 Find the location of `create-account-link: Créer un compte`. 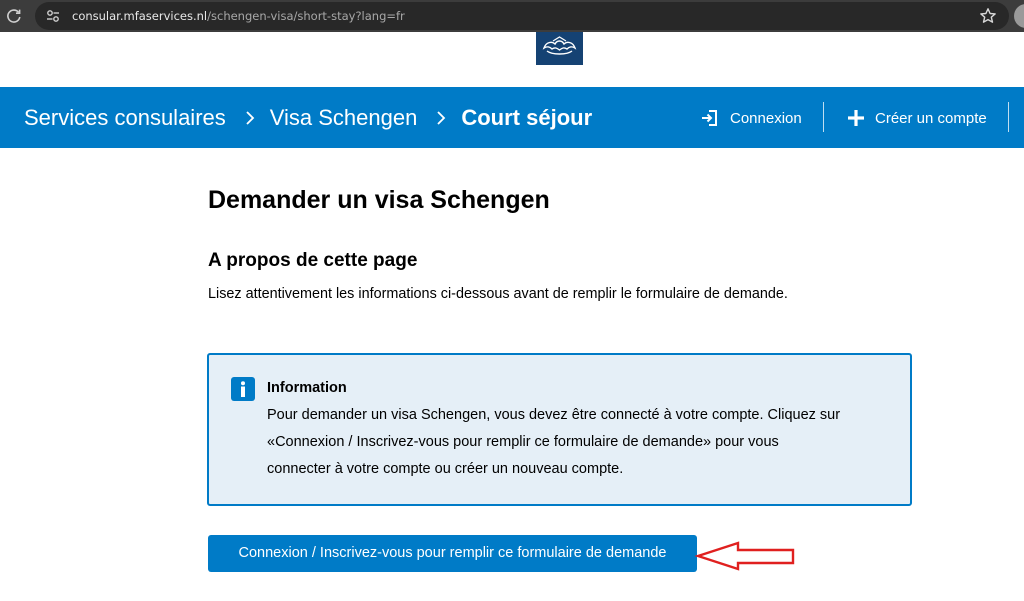

create-account-link: Créer un compte is located at coordinates (916, 118).